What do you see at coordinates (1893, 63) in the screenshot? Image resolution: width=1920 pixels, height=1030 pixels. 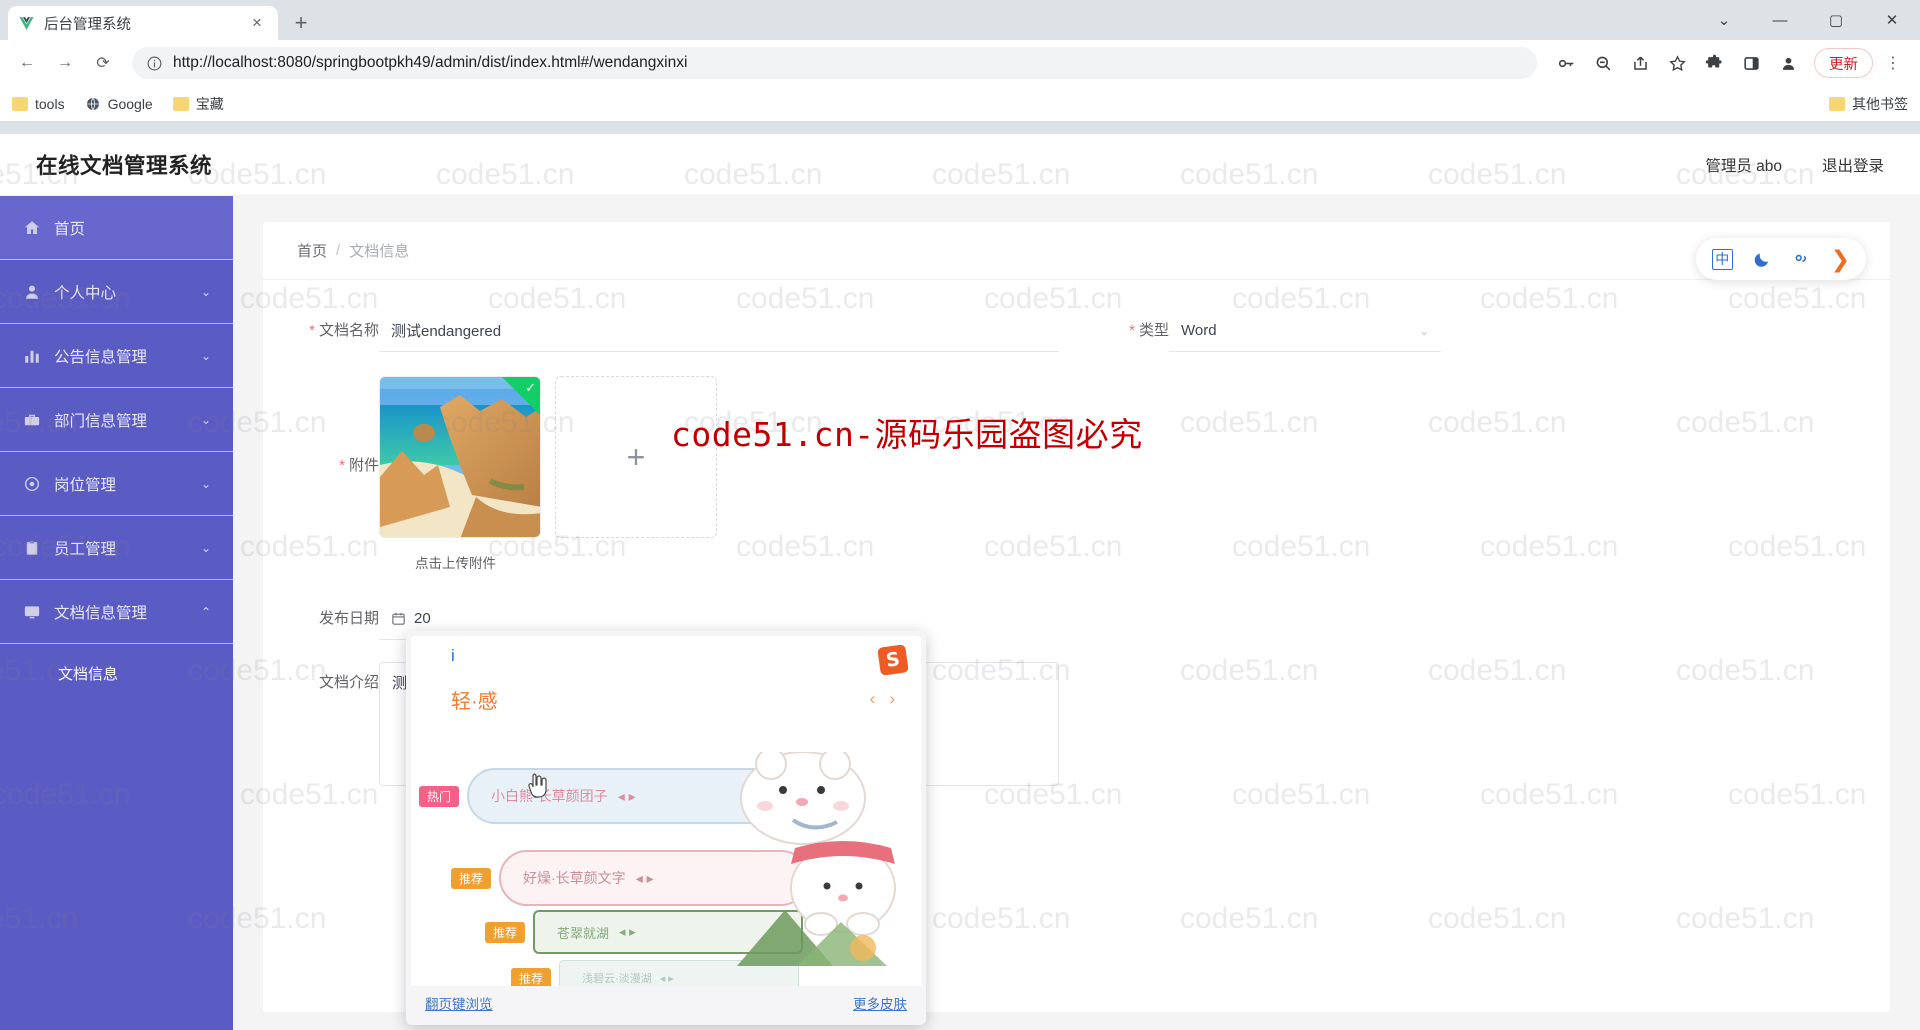 I see `browser-menu-icon: ⋮` at bounding box center [1893, 63].